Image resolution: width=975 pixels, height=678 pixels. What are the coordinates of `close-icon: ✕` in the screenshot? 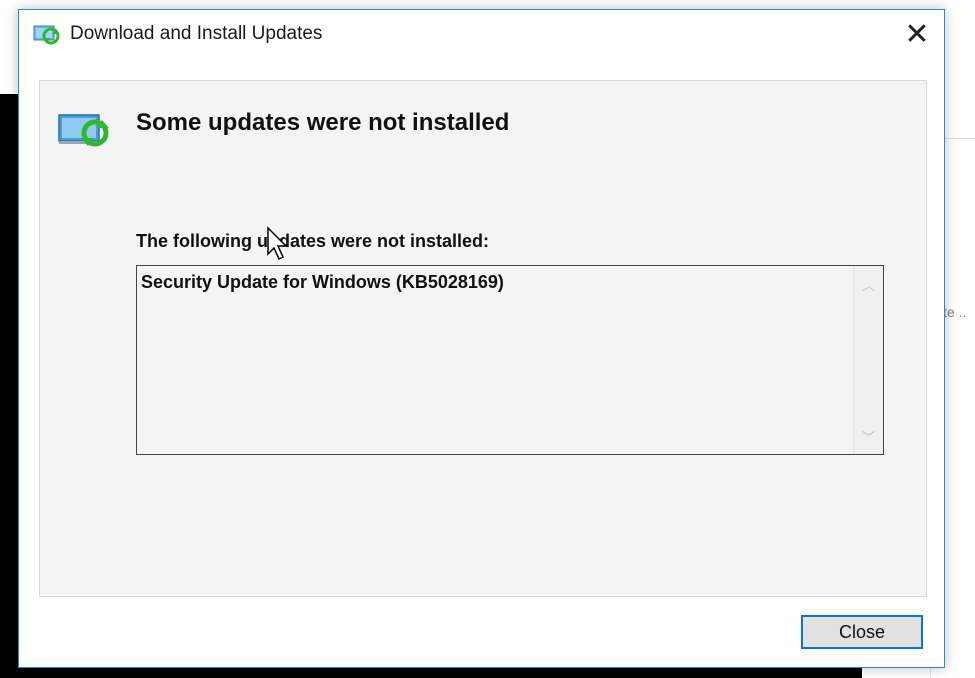 It's located at (917, 34).